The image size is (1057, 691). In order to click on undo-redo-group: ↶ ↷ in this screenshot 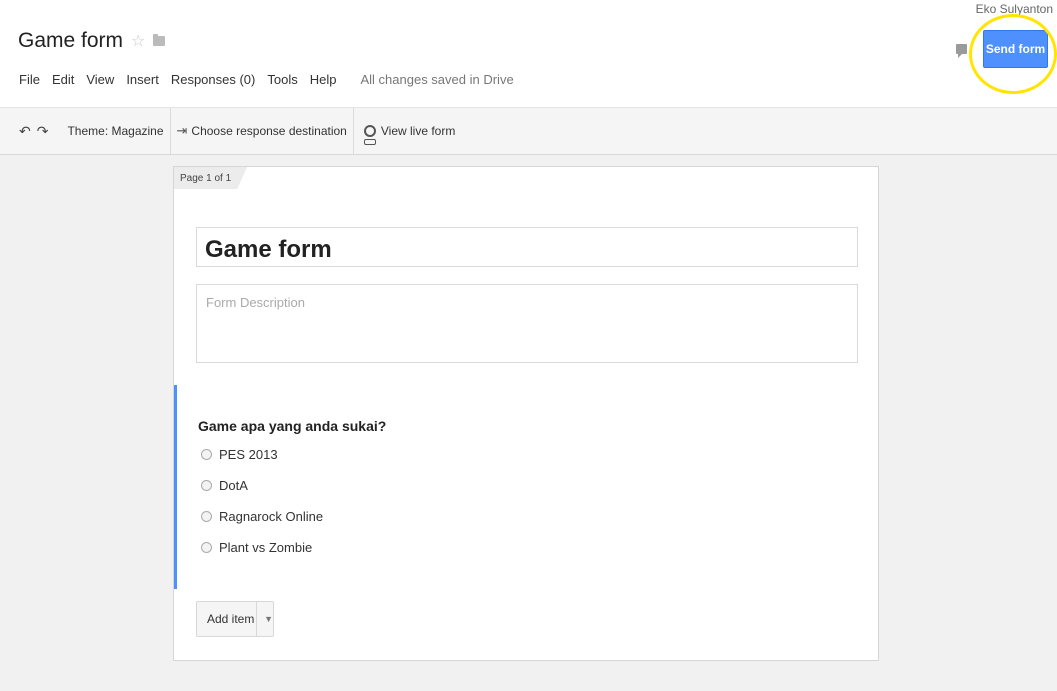, I will do `click(28, 131)`.